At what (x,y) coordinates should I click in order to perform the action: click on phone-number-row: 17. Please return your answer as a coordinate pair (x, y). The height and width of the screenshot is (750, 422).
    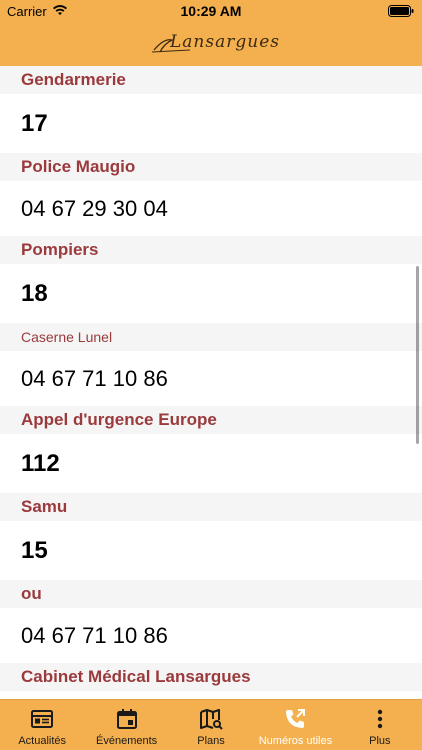
    Looking at the image, I should click on (211, 123).